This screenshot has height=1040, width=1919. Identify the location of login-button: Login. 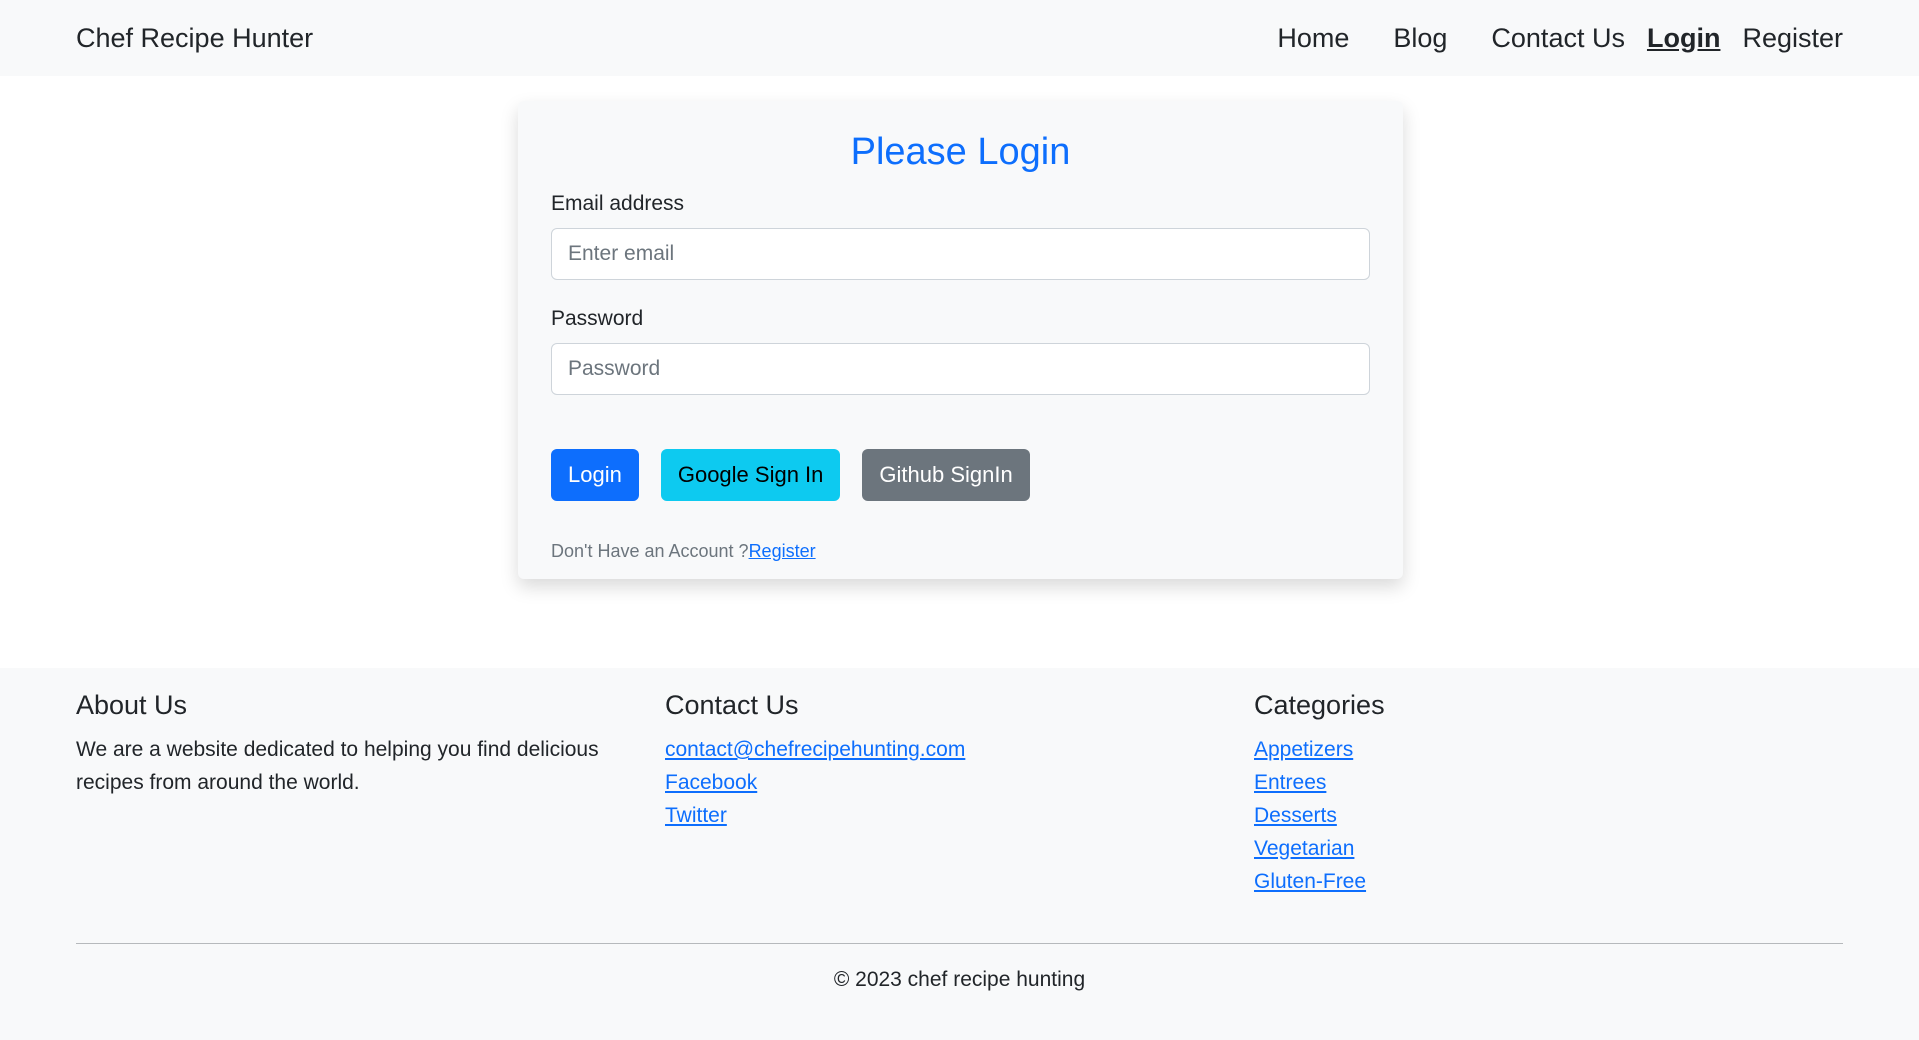
(595, 475).